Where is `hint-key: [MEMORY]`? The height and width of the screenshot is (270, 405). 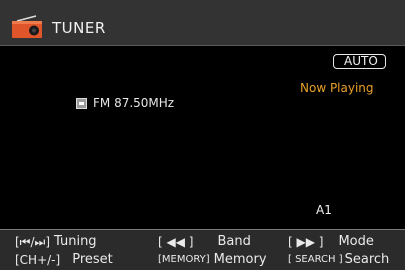 hint-key: [MEMORY] is located at coordinates (184, 259).